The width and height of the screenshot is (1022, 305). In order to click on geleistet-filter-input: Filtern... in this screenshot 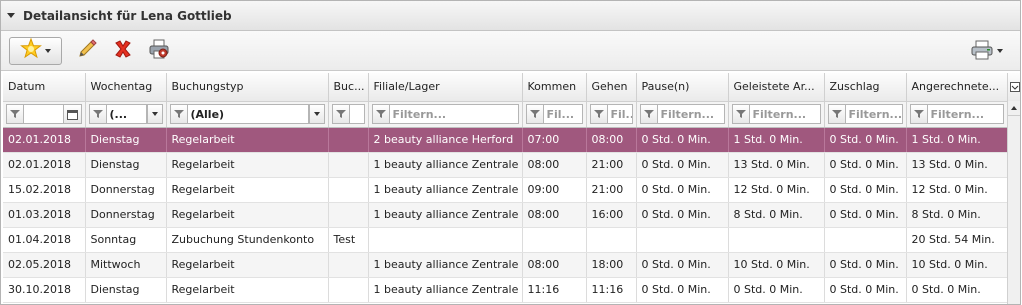, I will do `click(785, 114)`.